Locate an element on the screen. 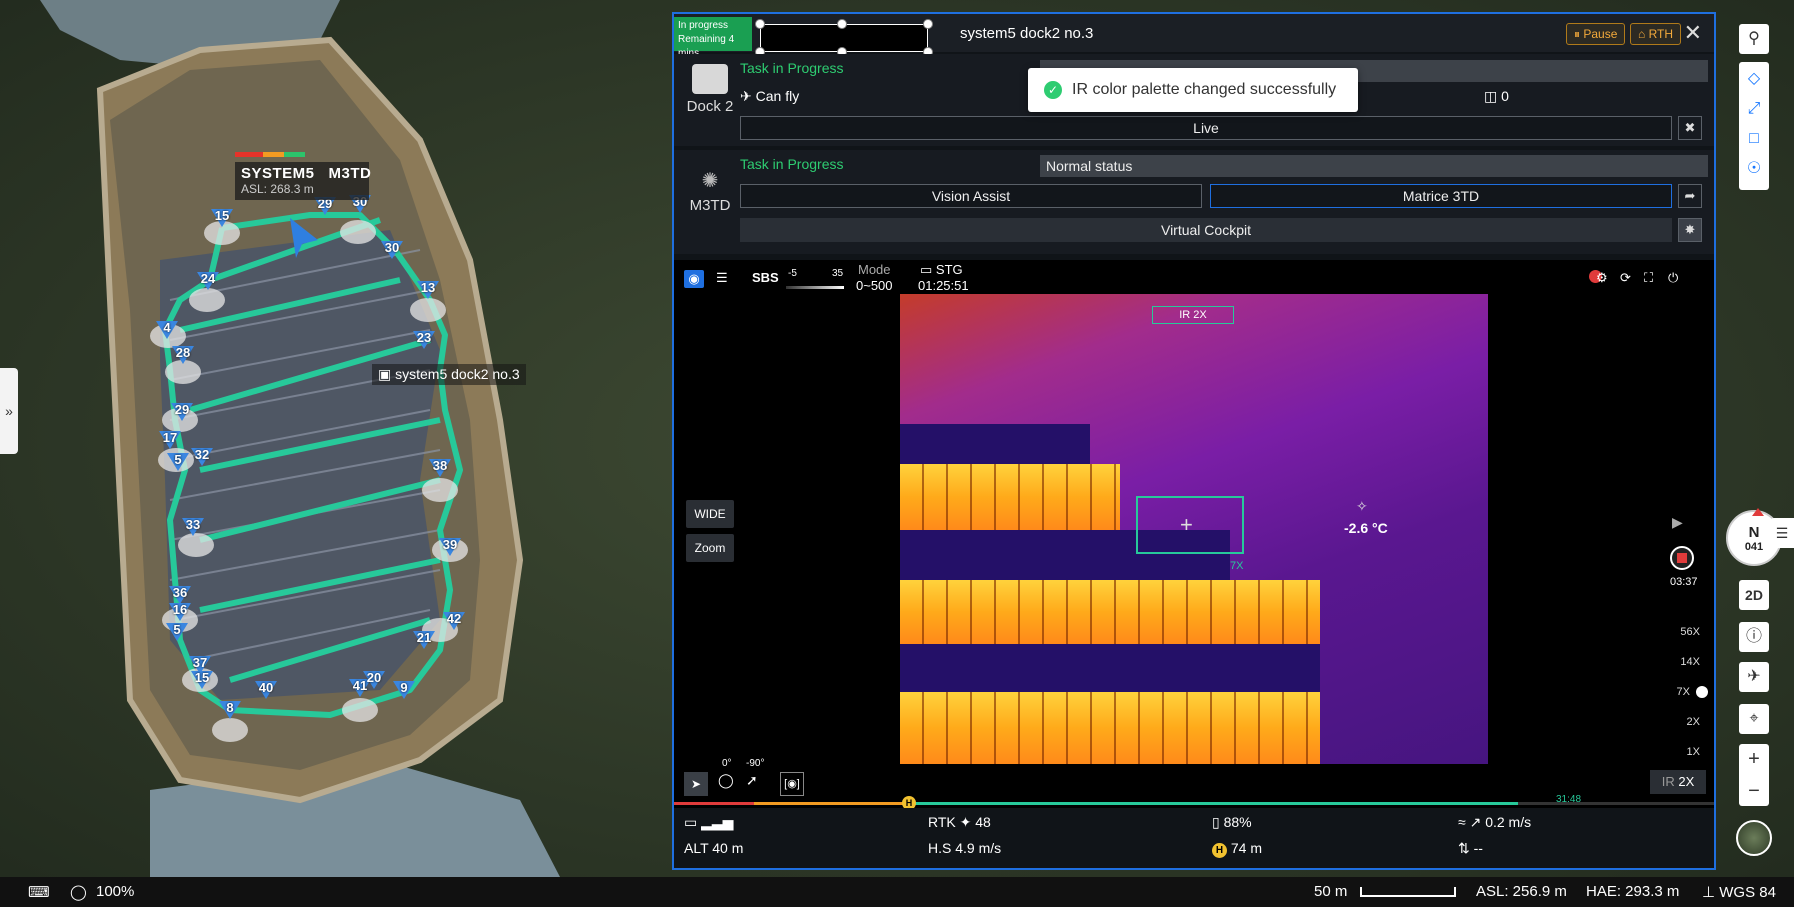 The width and height of the screenshot is (1794, 907). dock-device-icon is located at coordinates (710, 79).